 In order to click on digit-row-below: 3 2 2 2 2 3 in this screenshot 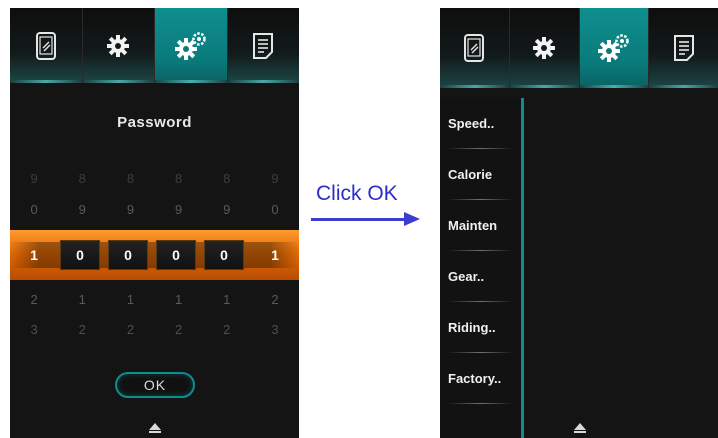, I will do `click(154, 329)`.